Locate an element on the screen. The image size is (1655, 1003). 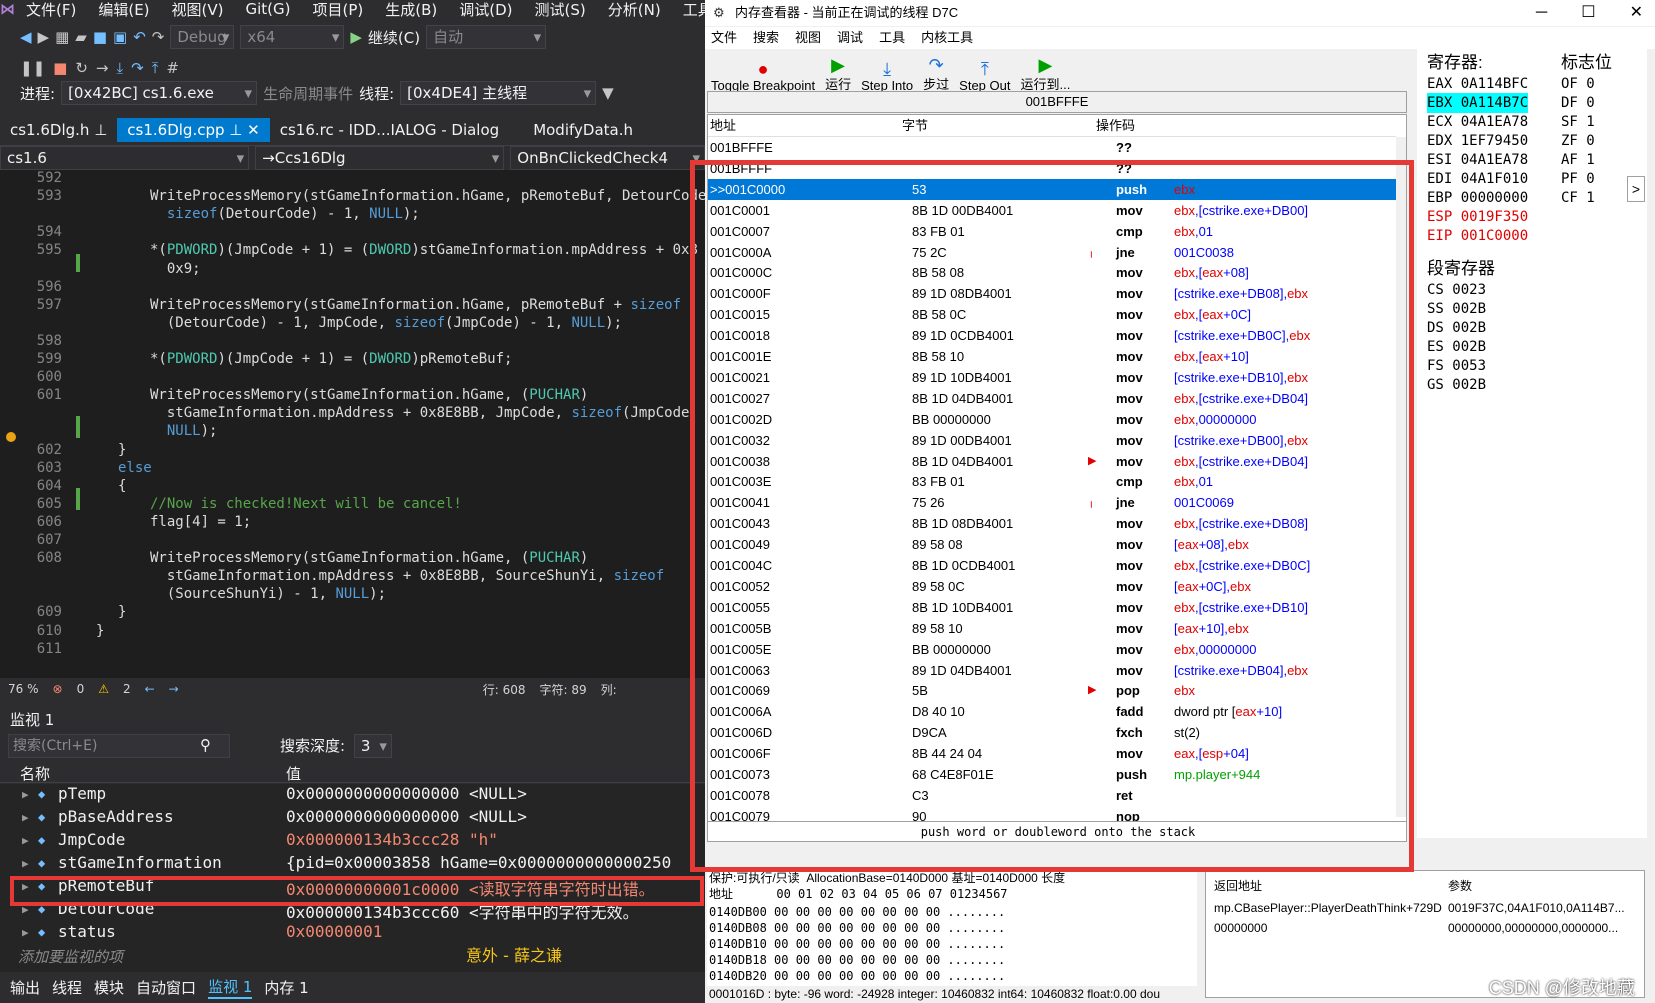
watch-row: ▶ ◆ JmpCode 0x000000134b3ccc28 "h" is located at coordinates (352, 841).